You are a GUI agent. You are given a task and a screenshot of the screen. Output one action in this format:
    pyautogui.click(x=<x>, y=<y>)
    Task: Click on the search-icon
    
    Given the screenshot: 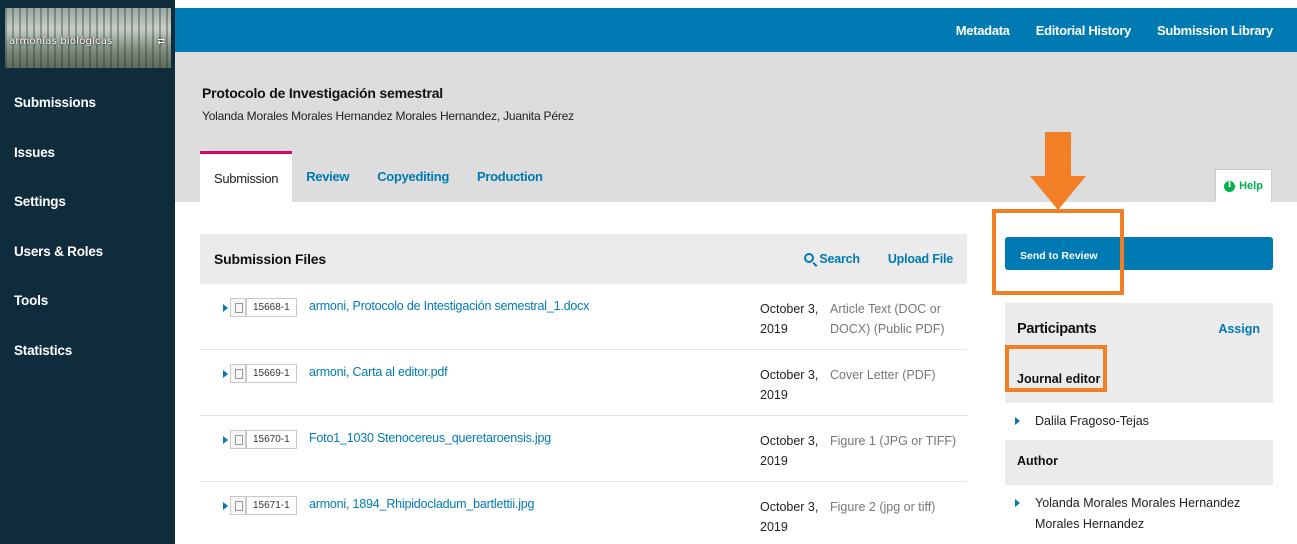 What is the action you would take?
    pyautogui.click(x=809, y=258)
    